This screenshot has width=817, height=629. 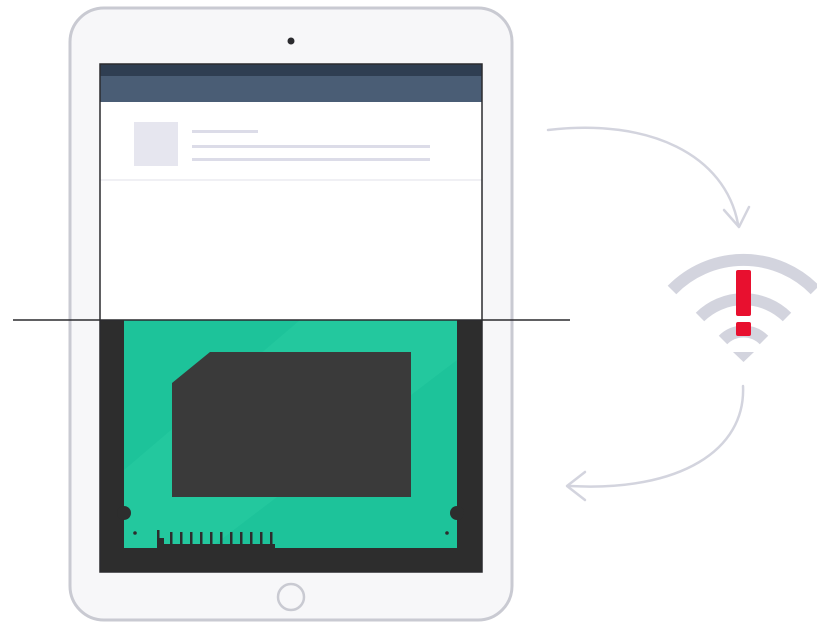 I want to click on exclamation-bar, so click(x=743, y=293).